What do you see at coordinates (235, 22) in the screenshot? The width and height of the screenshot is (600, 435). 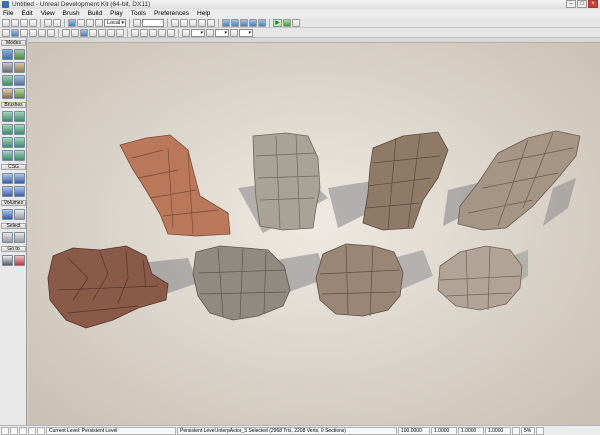 I see `build-lighting-icon` at bounding box center [235, 22].